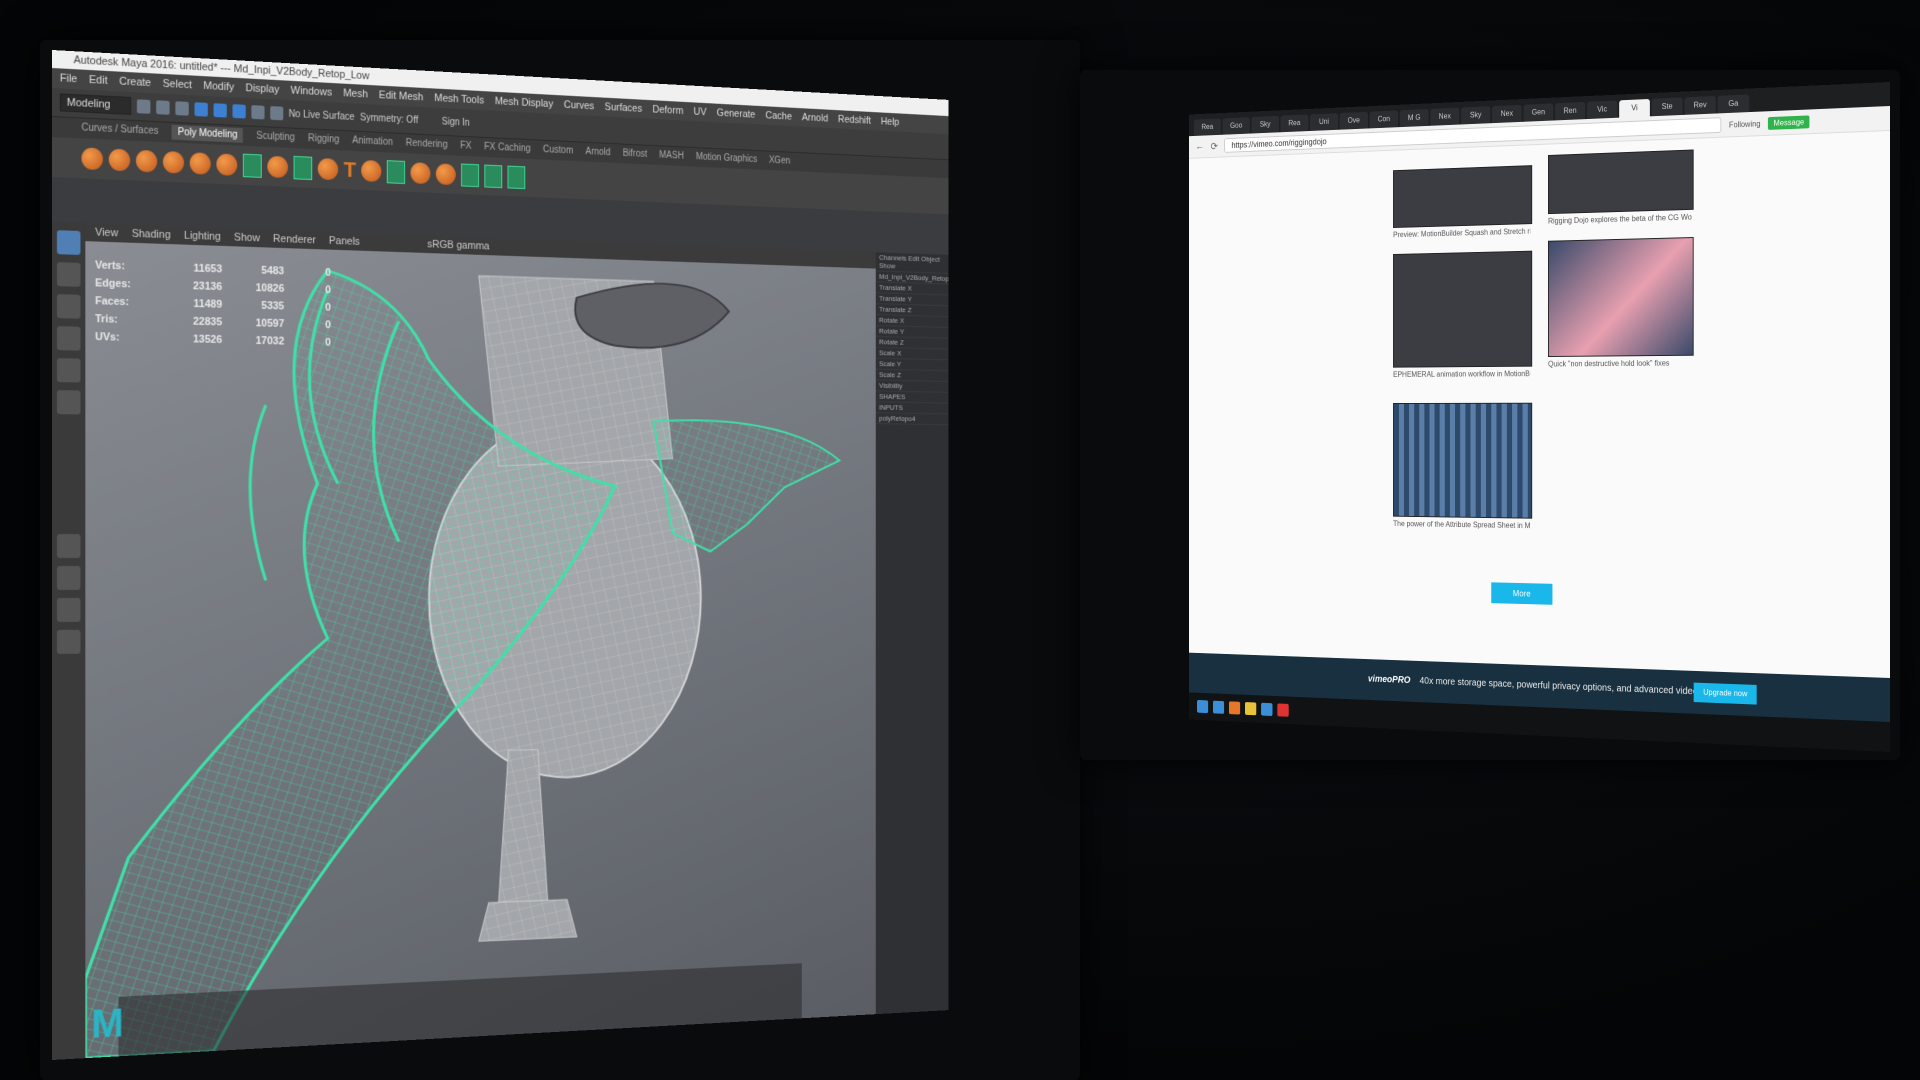 This screenshot has width=1920, height=1080. What do you see at coordinates (890, 122) in the screenshot?
I see `menu-help: Help` at bounding box center [890, 122].